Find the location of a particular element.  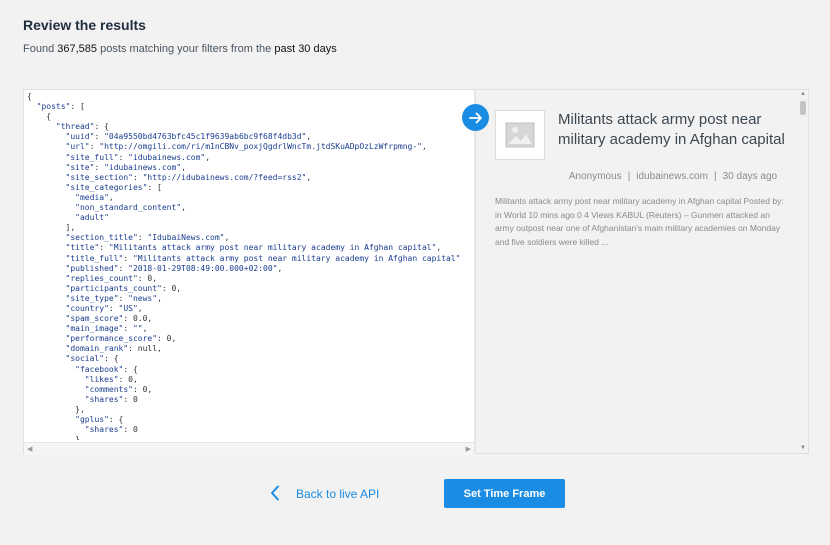

json-key: "replies_count" is located at coordinates (101, 278).